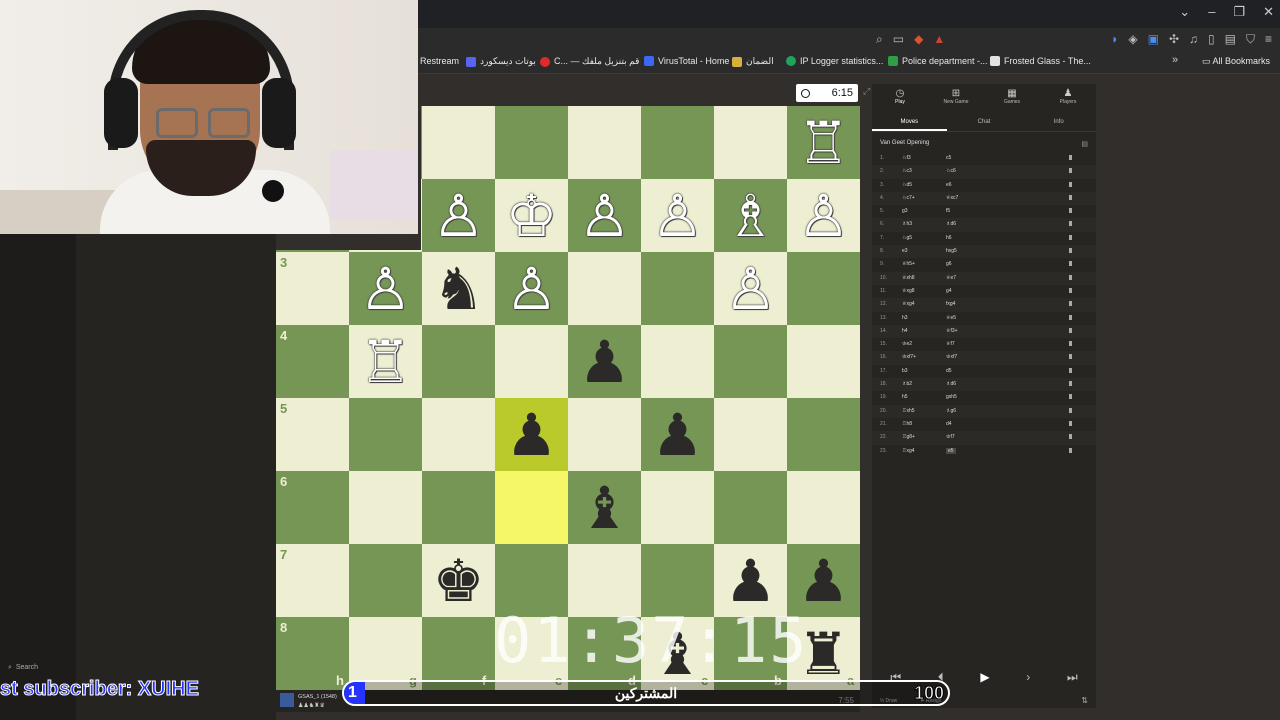 This screenshot has height=720, width=1280. I want to click on black-move: d5, so click(949, 371).